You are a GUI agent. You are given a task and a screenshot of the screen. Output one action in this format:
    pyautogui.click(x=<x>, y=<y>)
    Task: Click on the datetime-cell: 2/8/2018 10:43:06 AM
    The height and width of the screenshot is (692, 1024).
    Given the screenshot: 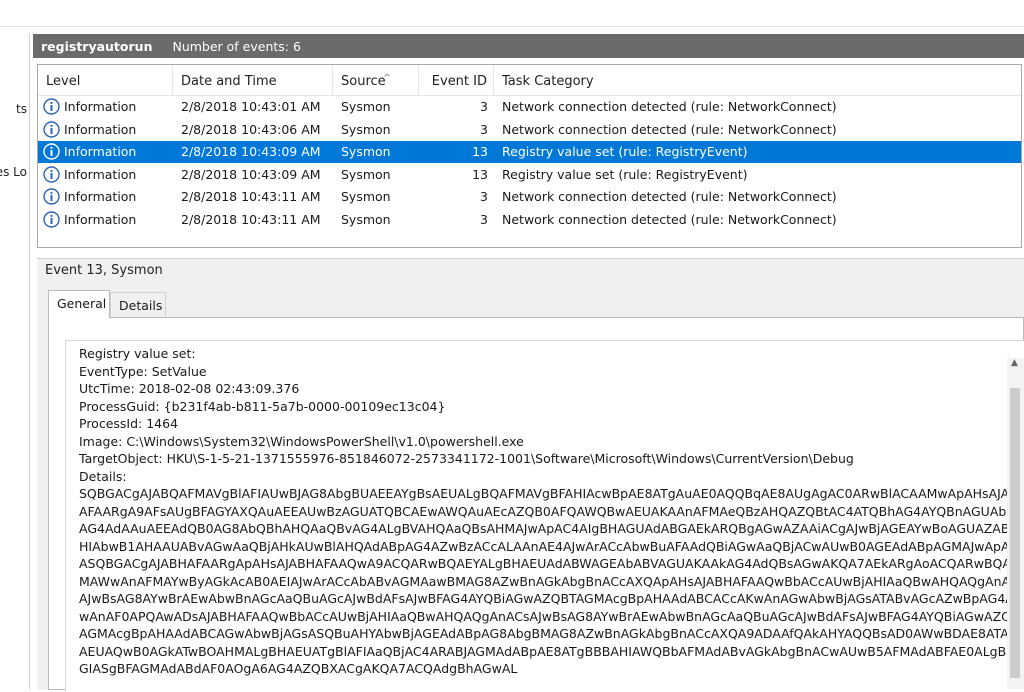 What is the action you would take?
    pyautogui.click(x=251, y=129)
    